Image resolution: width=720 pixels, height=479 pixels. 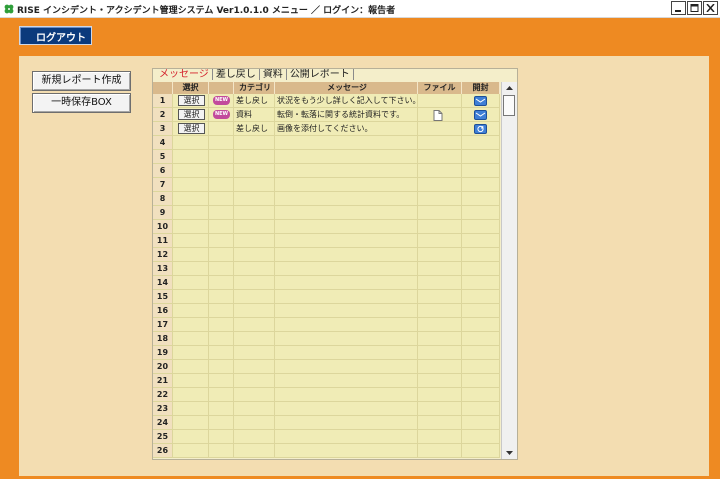 I want to click on close-button, so click(x=710, y=8).